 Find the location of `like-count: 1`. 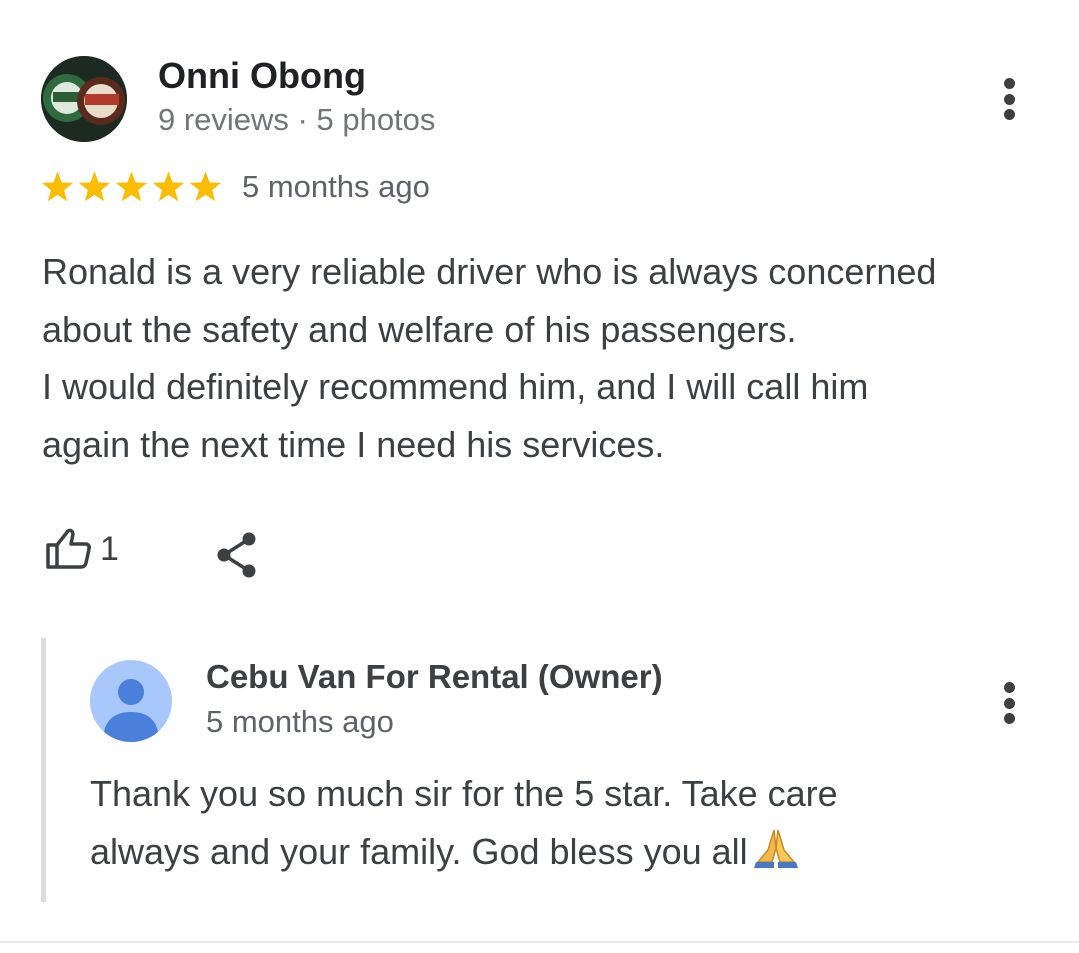

like-count: 1 is located at coordinates (109, 548).